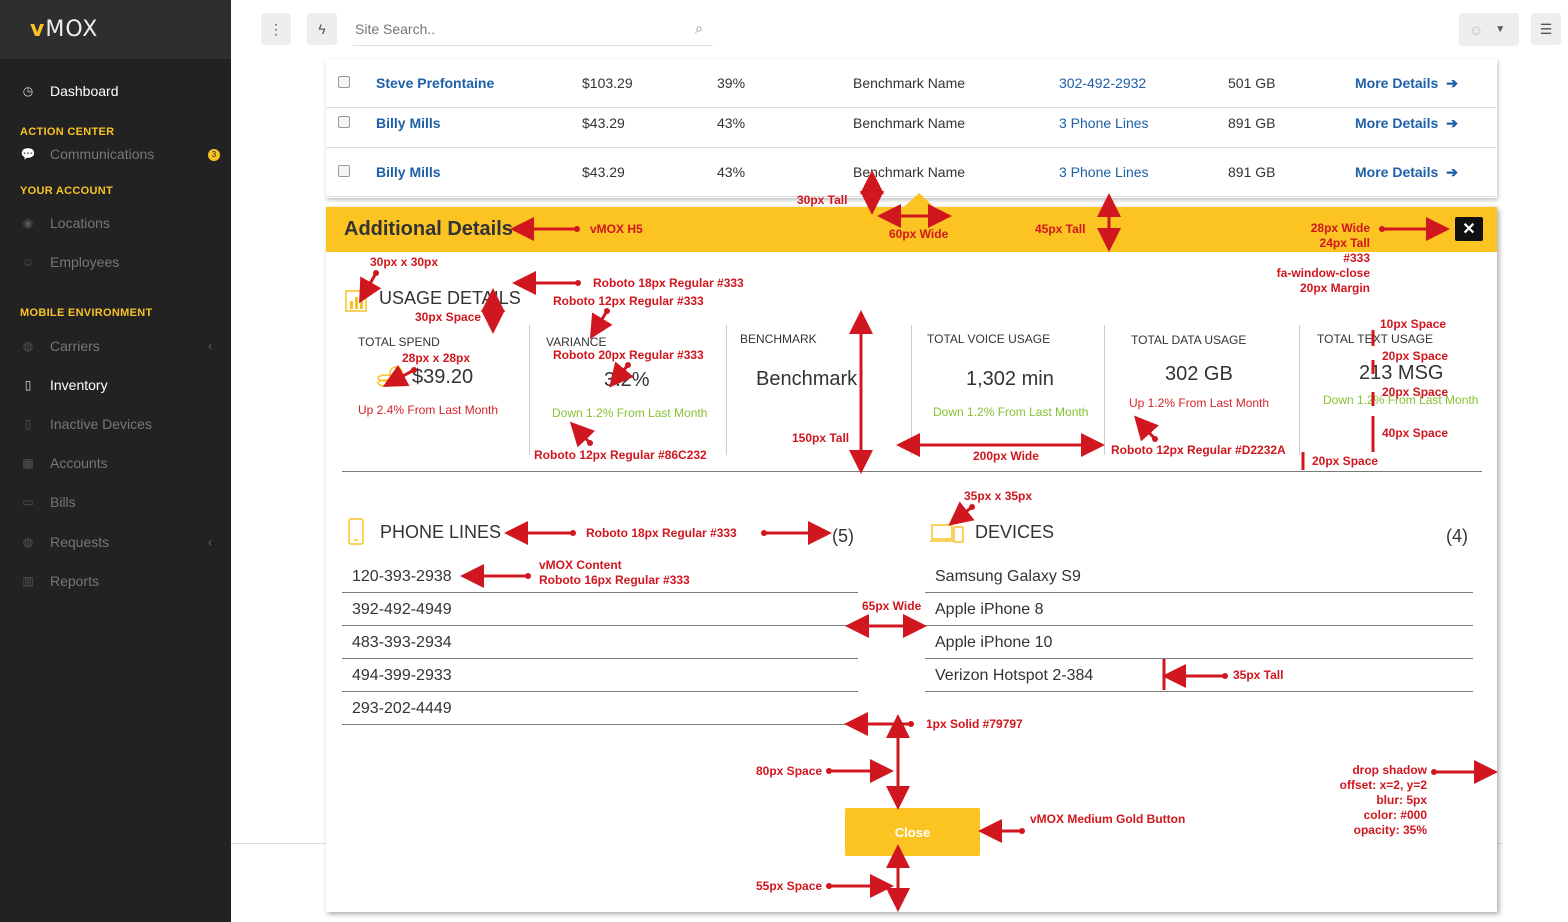 The width and height of the screenshot is (1568, 922). I want to click on annotation-line: 20px Margin, so click(1334, 288).